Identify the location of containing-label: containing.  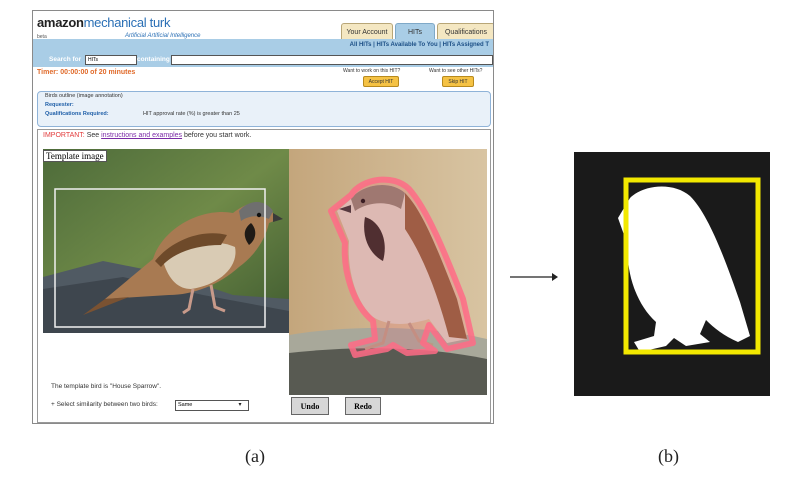
(153, 59).